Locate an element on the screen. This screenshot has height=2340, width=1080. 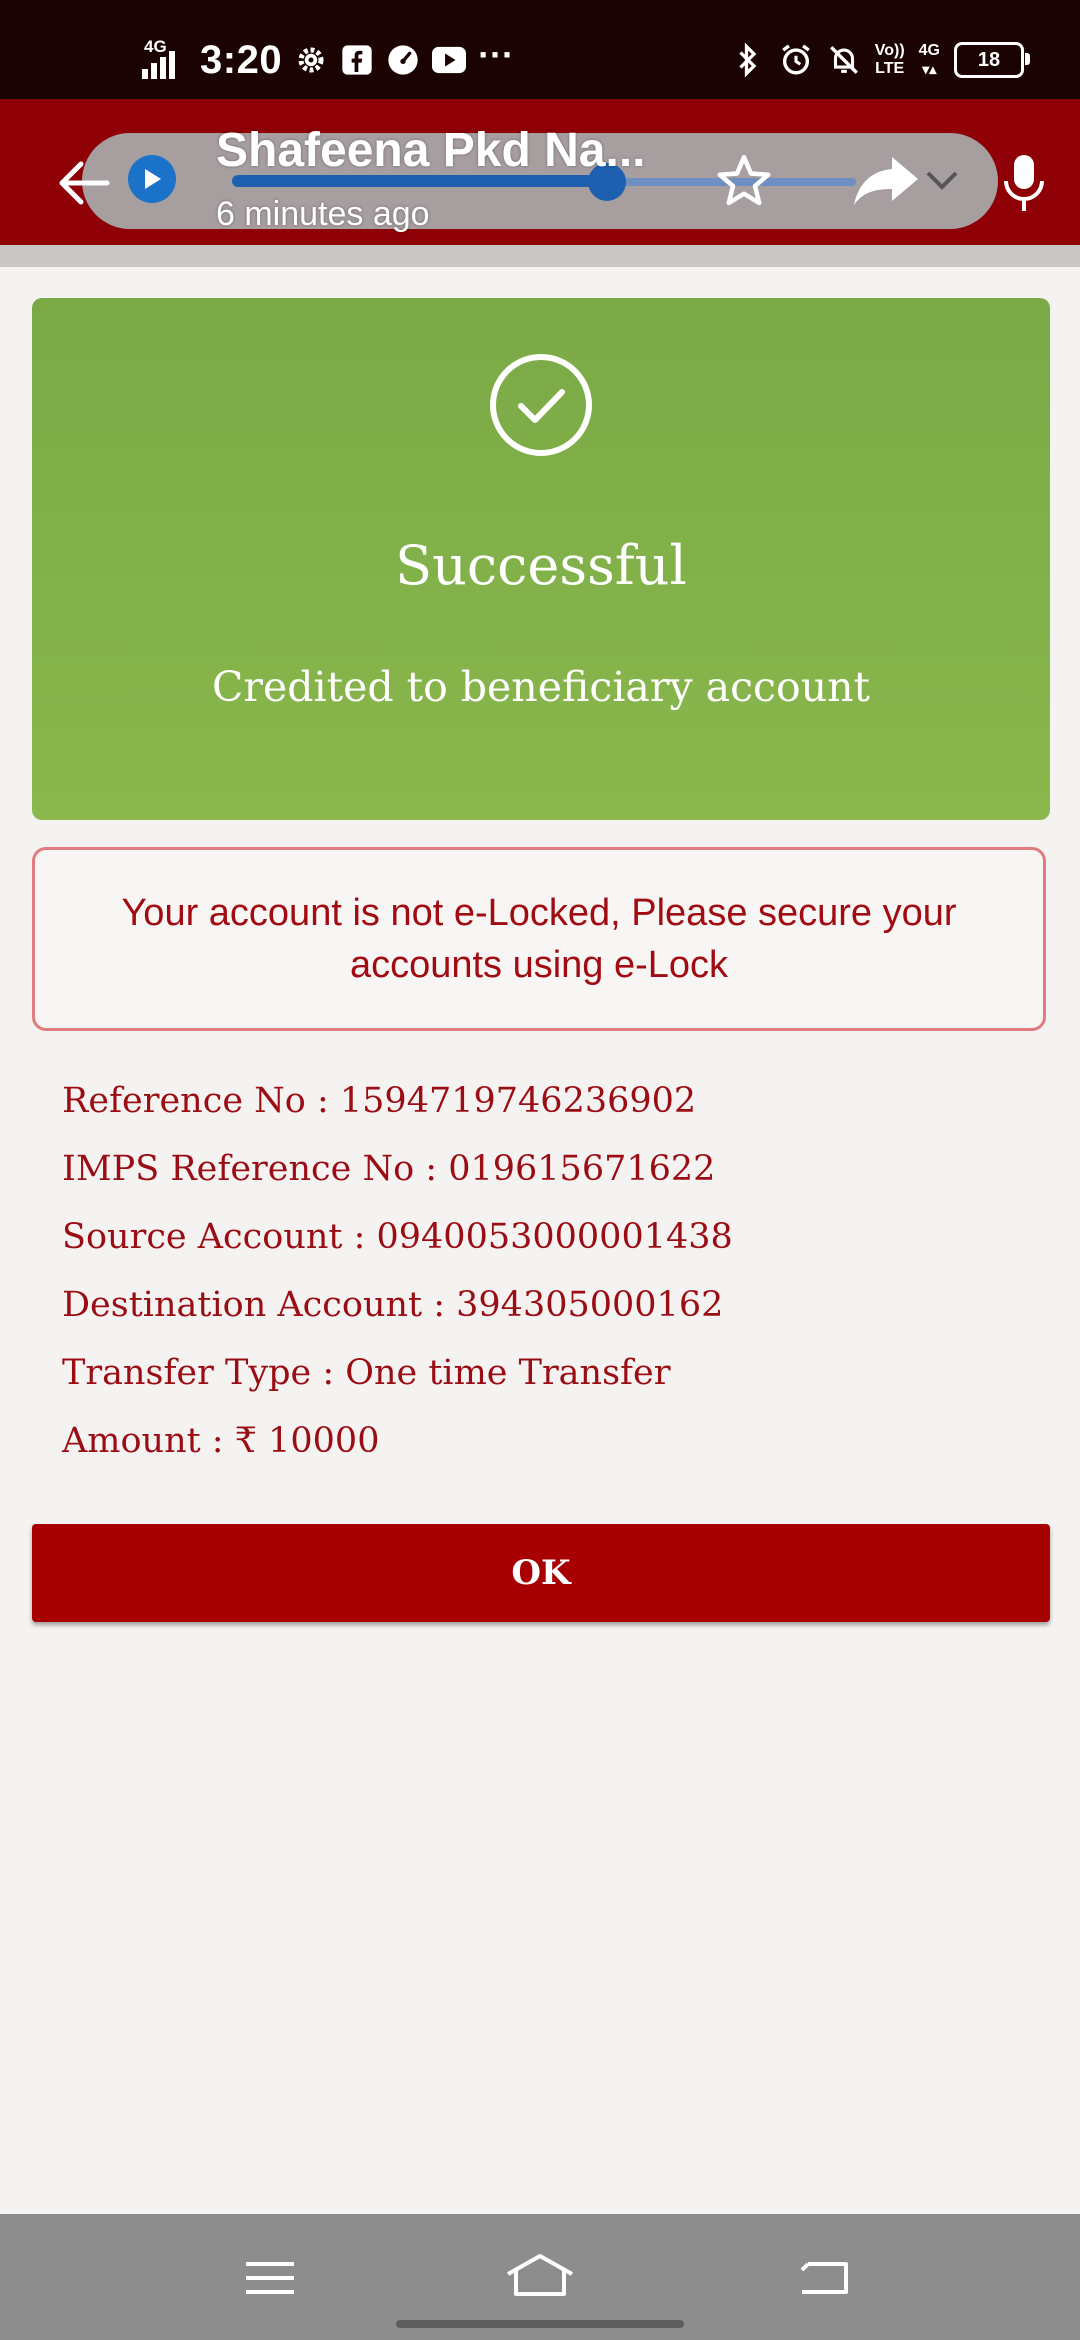
gesture-handle is located at coordinates (540, 2324).